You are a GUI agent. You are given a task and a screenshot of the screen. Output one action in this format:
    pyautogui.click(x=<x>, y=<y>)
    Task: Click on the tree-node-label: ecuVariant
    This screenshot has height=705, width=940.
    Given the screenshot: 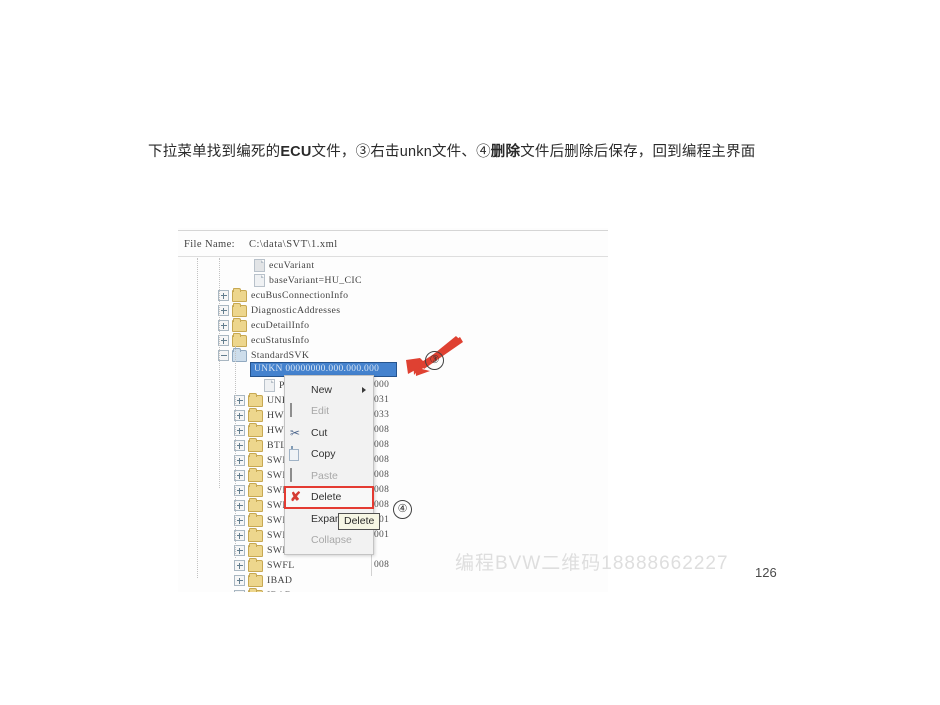 What is the action you would take?
    pyautogui.click(x=292, y=265)
    